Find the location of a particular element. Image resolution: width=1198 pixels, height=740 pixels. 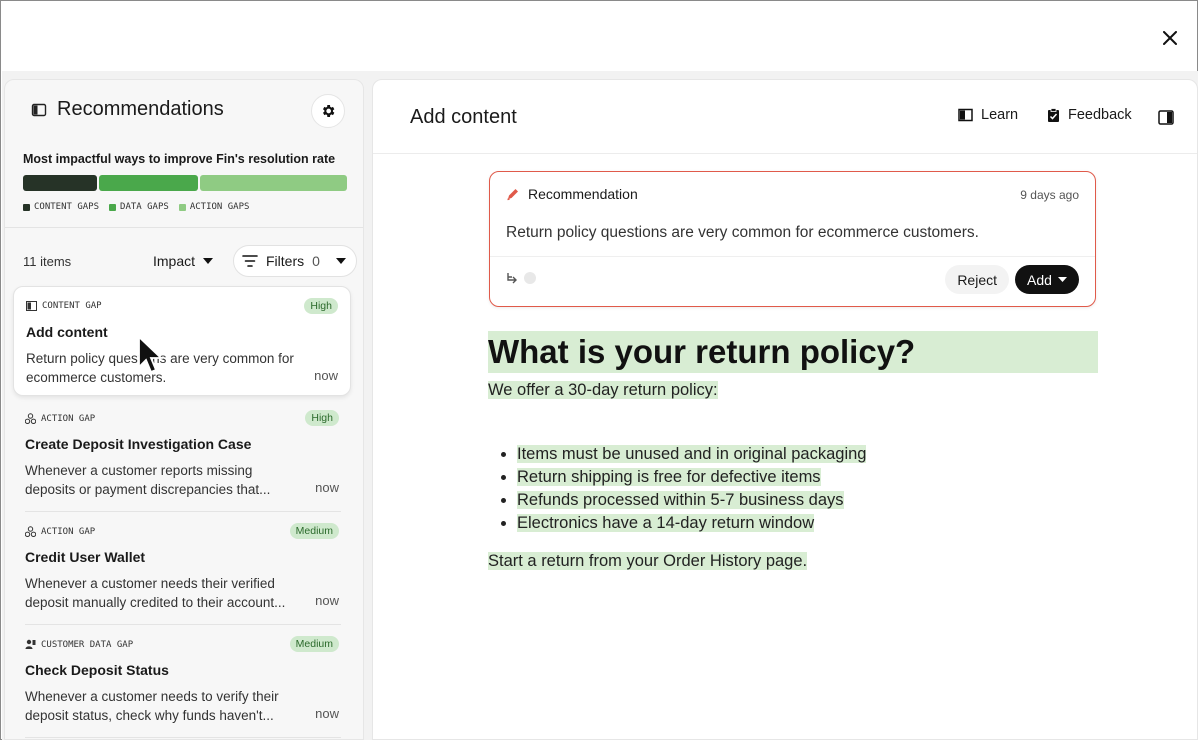

source-avatar is located at coordinates (530, 278).